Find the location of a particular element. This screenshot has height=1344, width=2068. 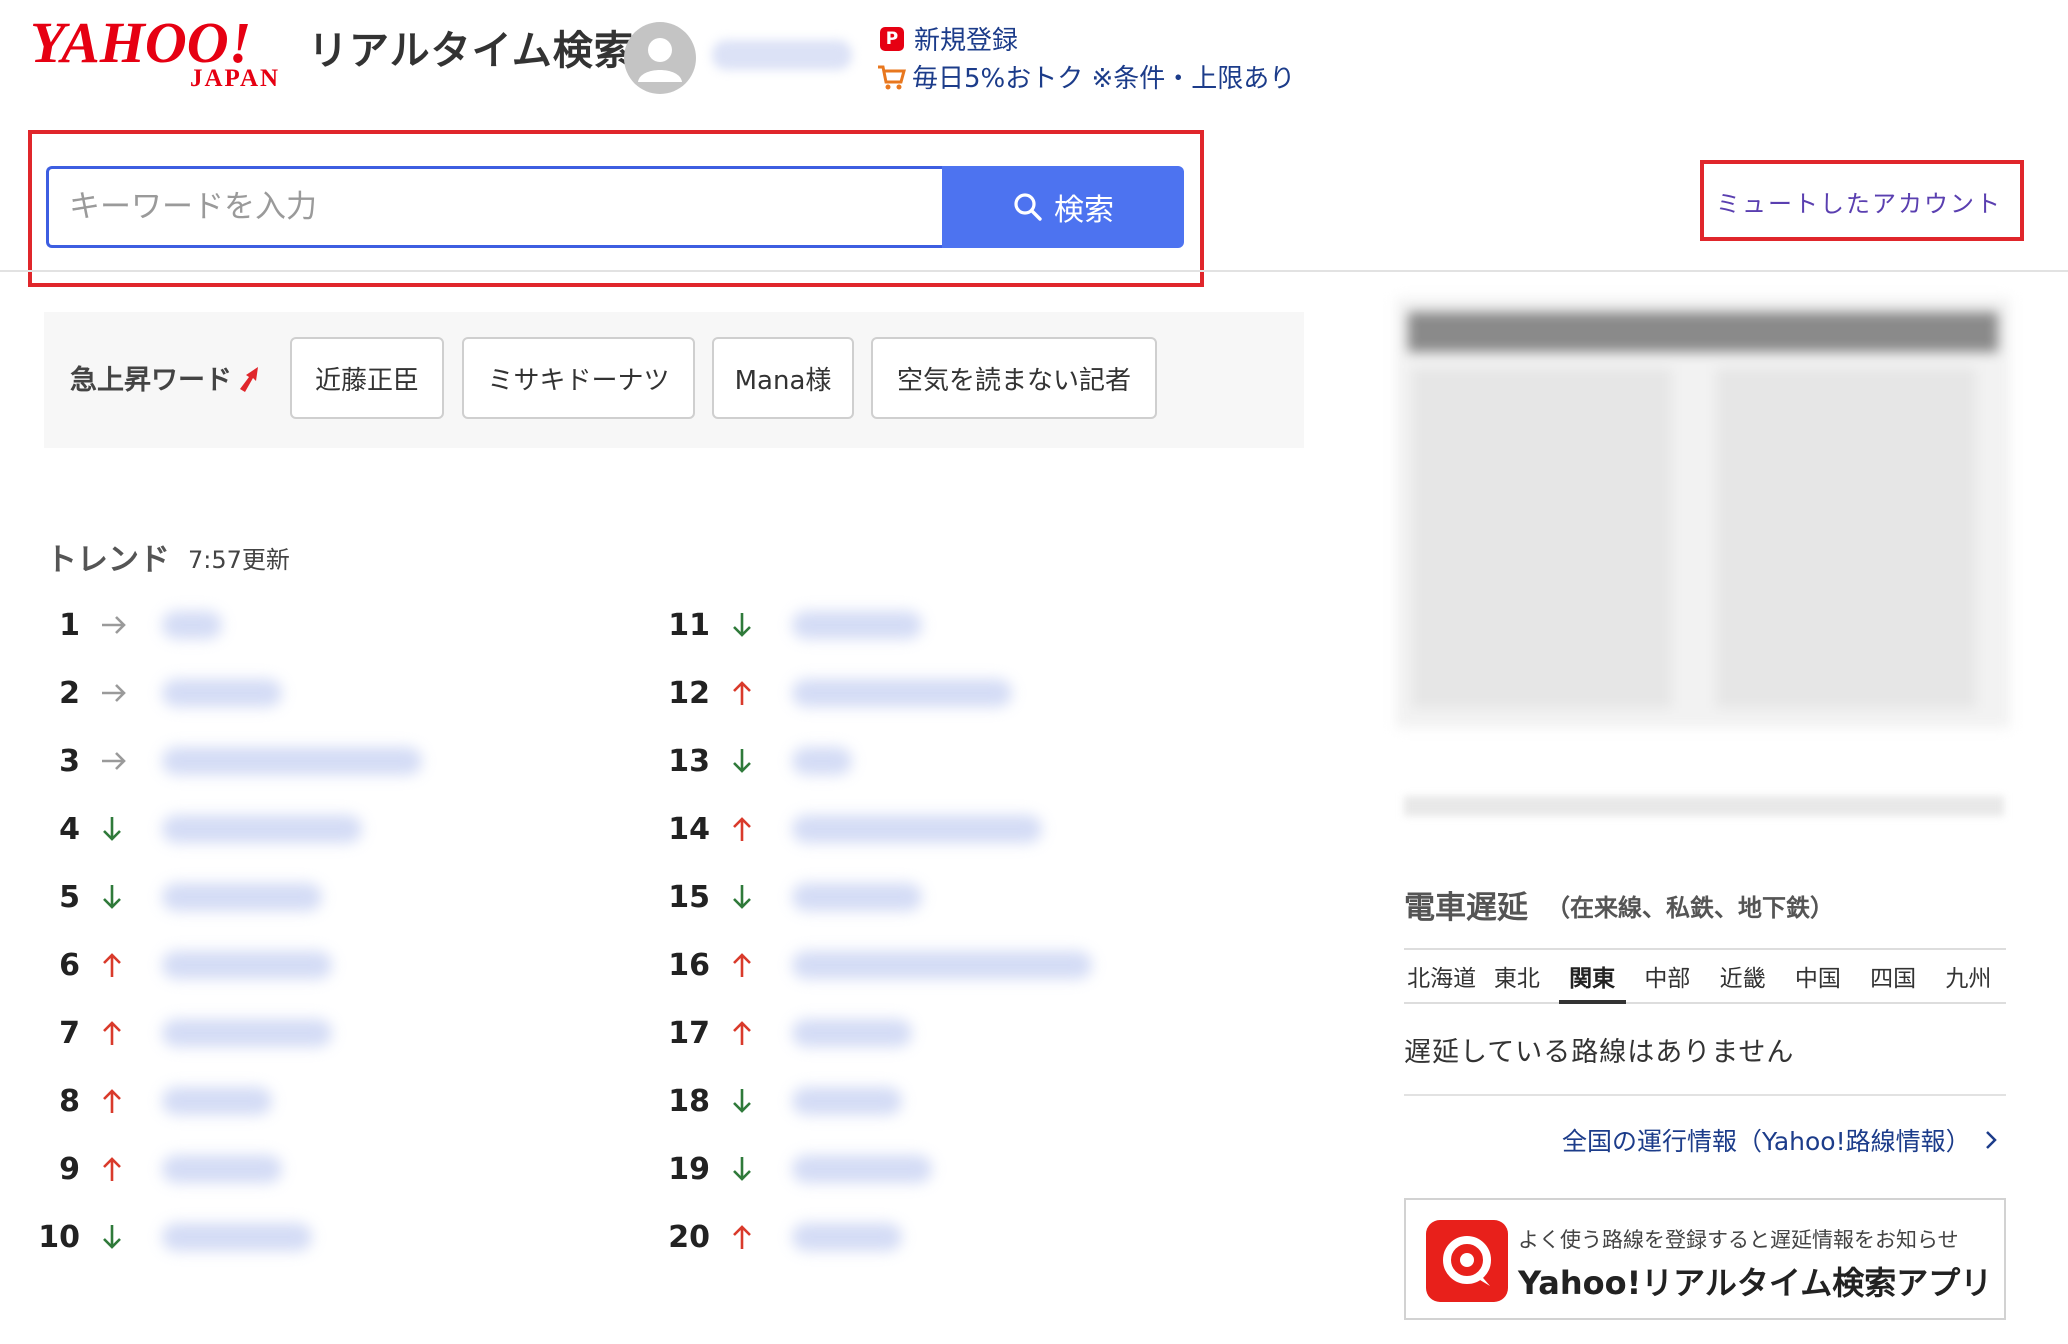

trend-row: 4 is located at coordinates (199, 829).